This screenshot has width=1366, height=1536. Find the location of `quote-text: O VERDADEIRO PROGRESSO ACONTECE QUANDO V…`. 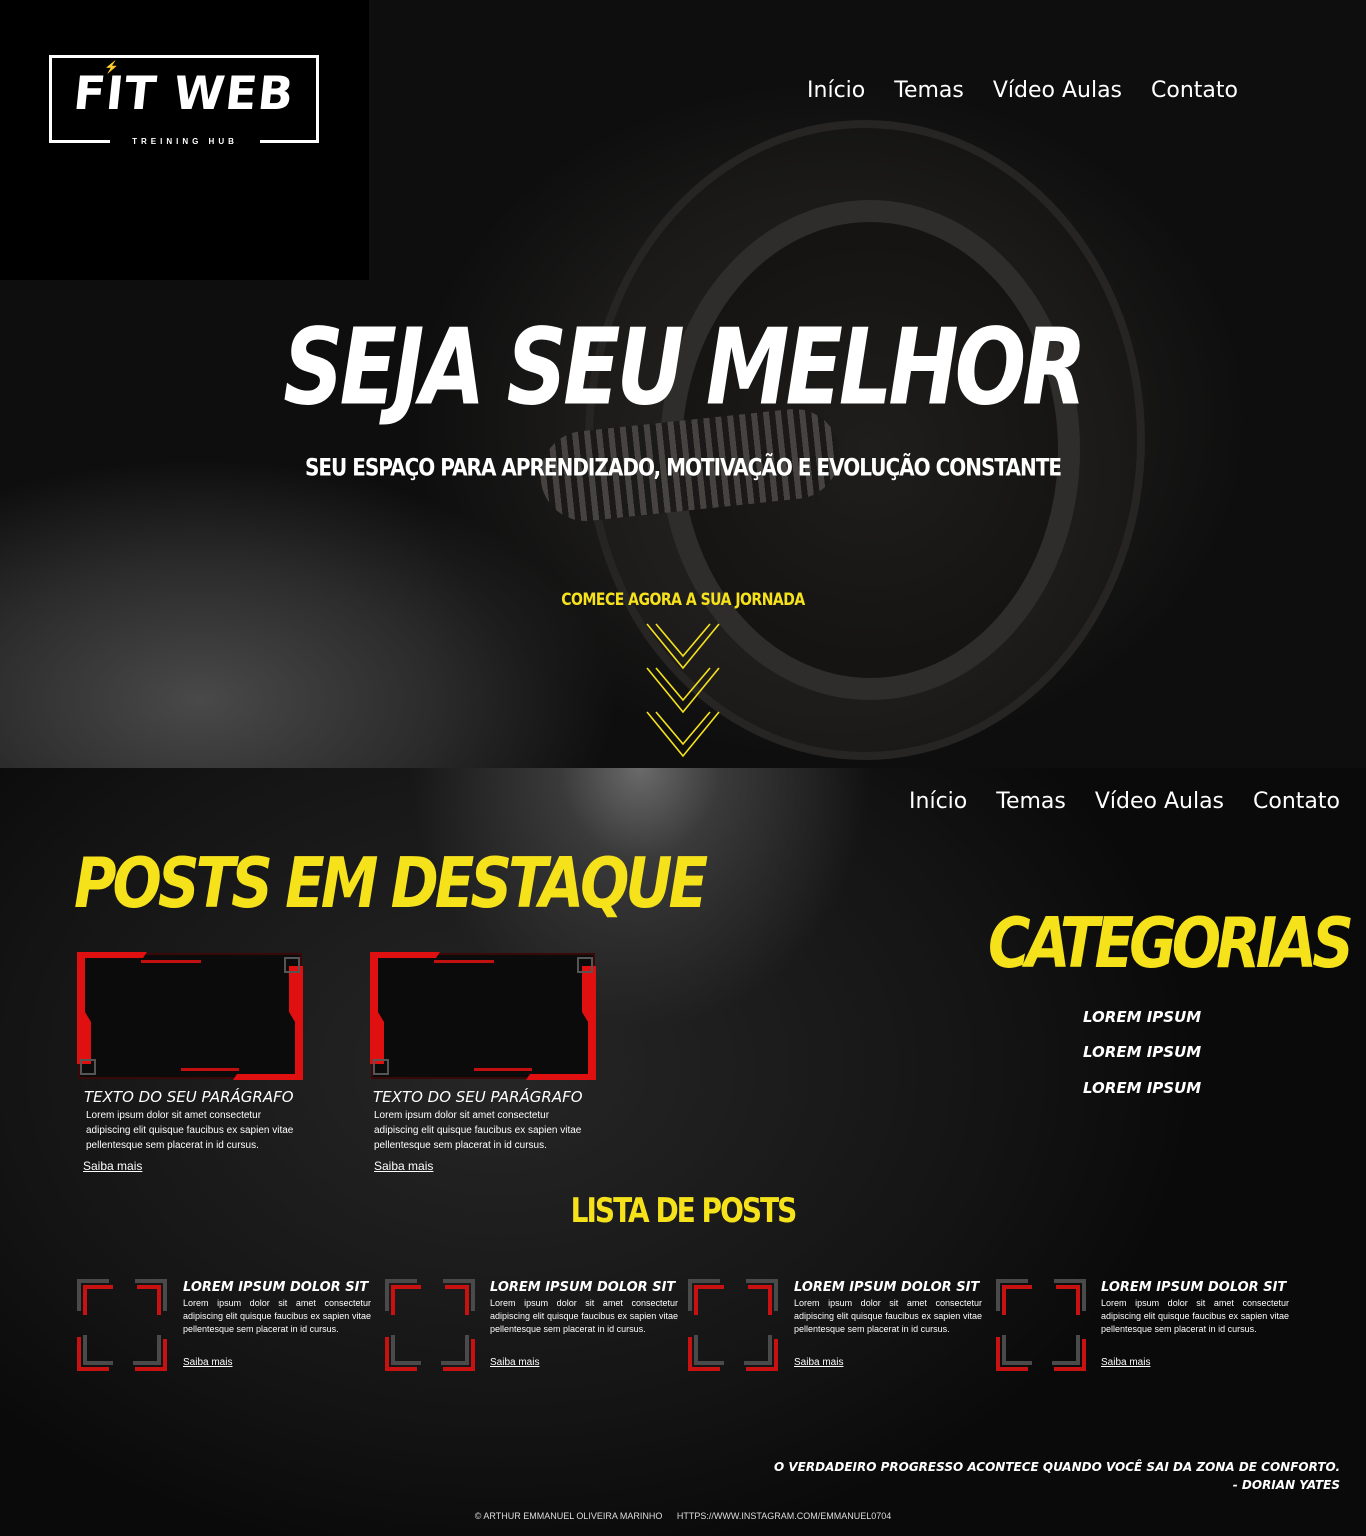

quote-text: O VERDADEIRO PROGRESSO ACONTECE QUANDO V… is located at coordinates (1057, 1467).